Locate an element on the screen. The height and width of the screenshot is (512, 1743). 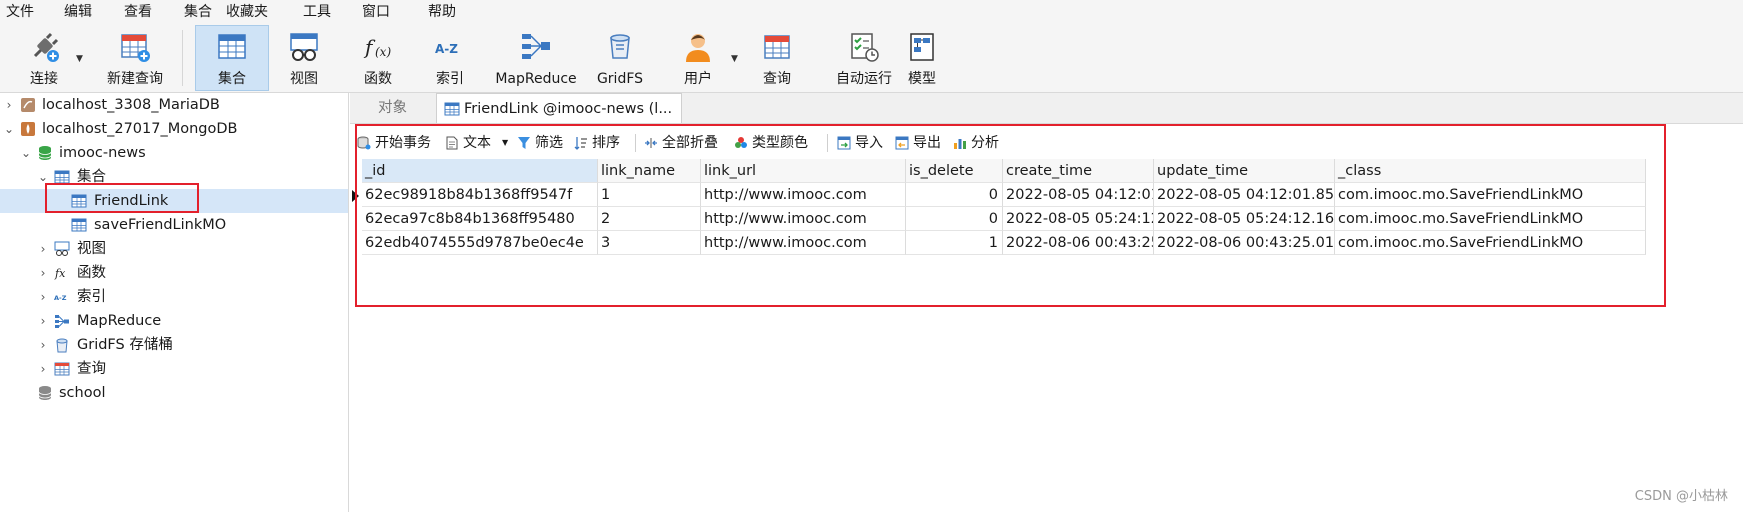
new-query-label: 新建查询 is located at coordinates (135, 79).